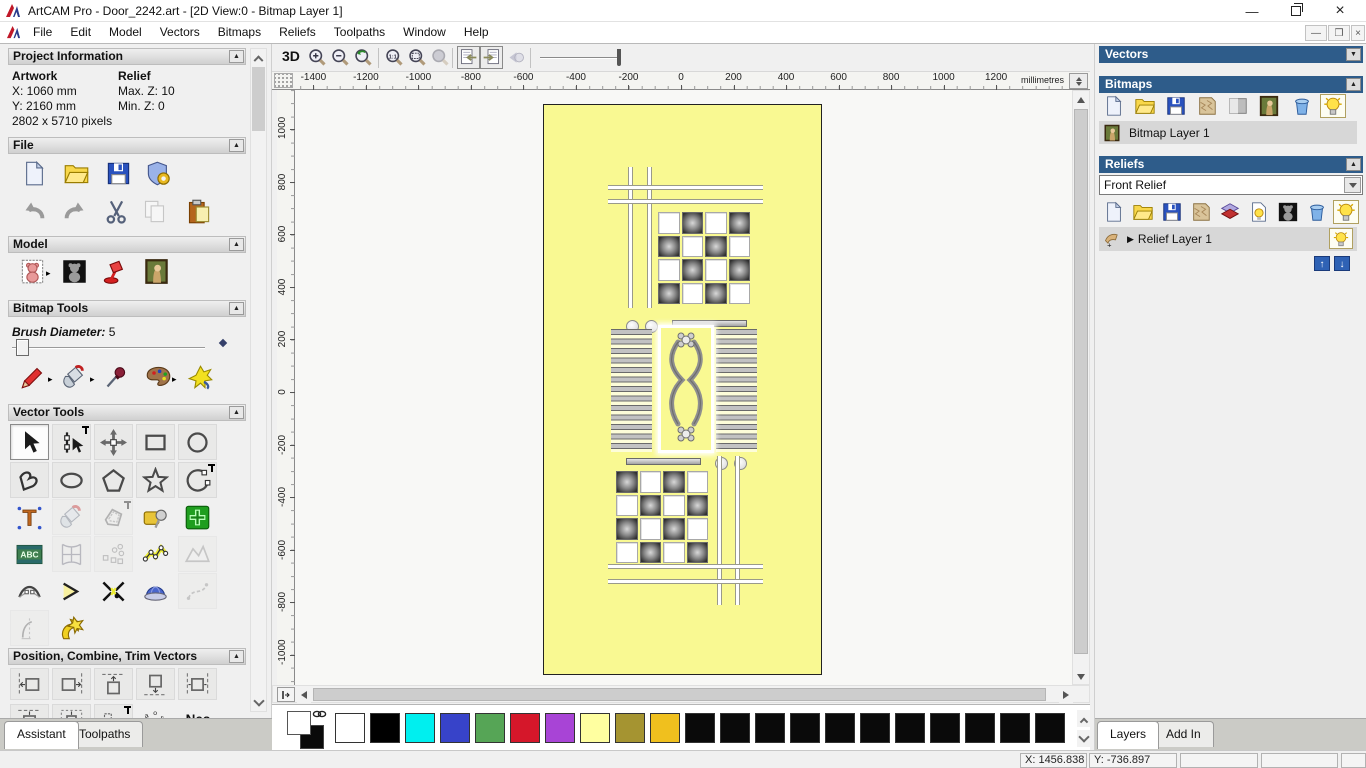 This screenshot has width=1366, height=768. Describe the element at coordinates (1333, 106) in the screenshot. I see `toggle-bitmap-visibility-button` at that location.